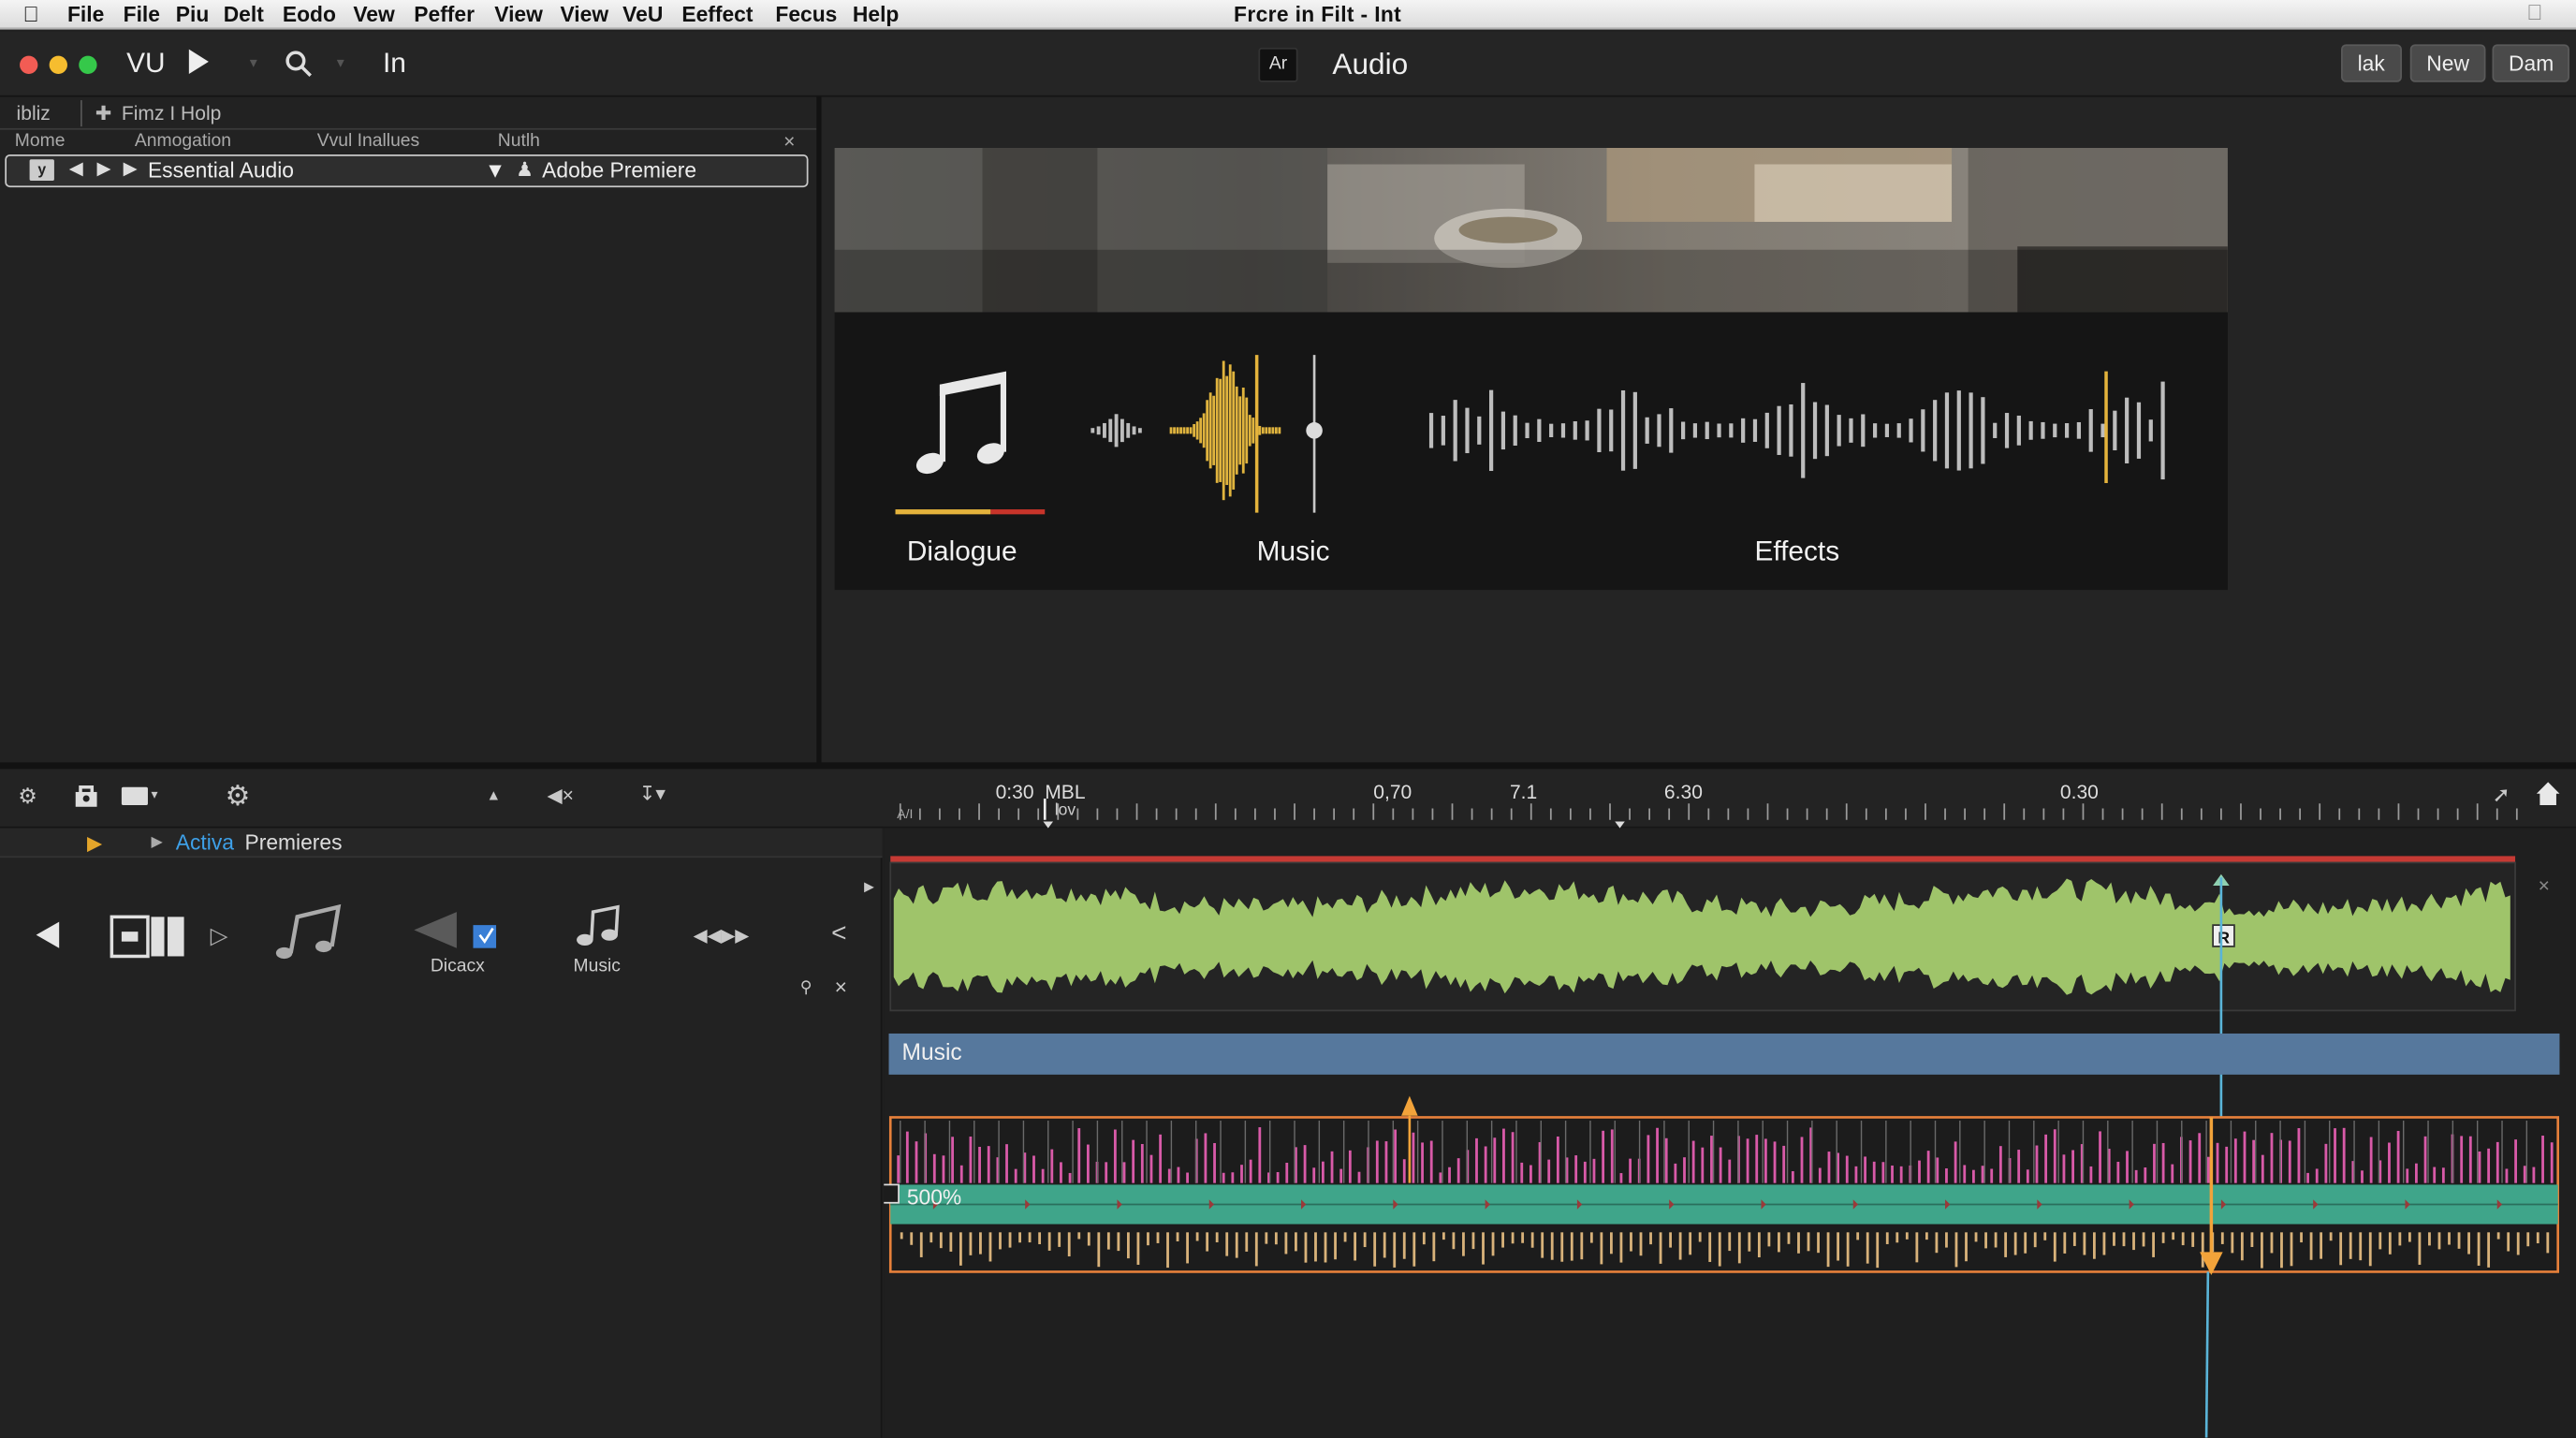 This screenshot has width=2576, height=1438. I want to click on sequence-play-icon: ▶, so click(94, 843).